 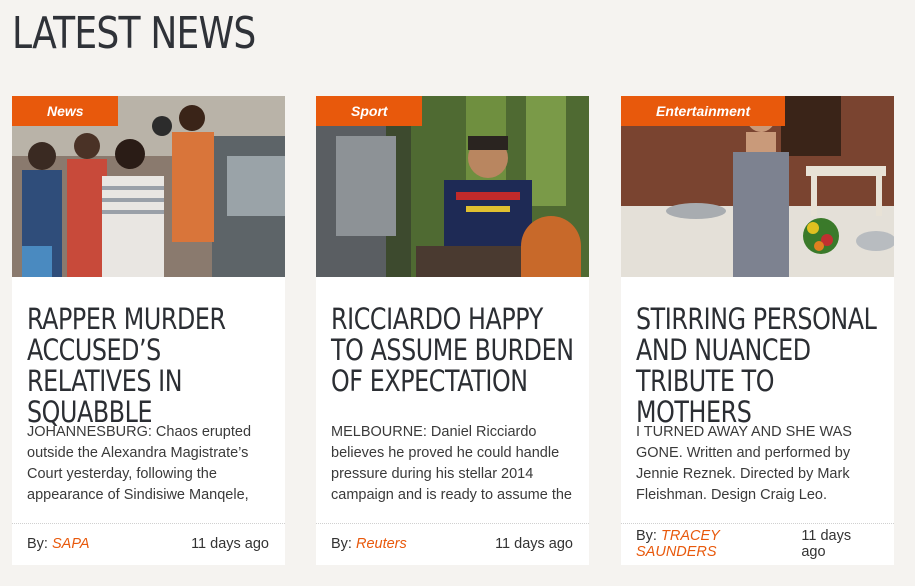 I want to click on article-image: Sport, so click(x=452, y=186).